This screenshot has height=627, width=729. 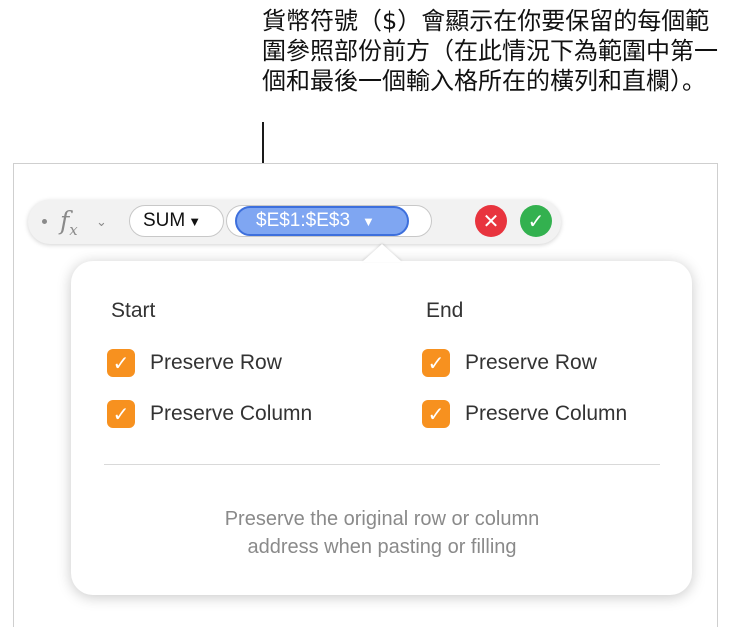 I want to click on start-preserve-row-label: Preserve Row, so click(x=216, y=362).